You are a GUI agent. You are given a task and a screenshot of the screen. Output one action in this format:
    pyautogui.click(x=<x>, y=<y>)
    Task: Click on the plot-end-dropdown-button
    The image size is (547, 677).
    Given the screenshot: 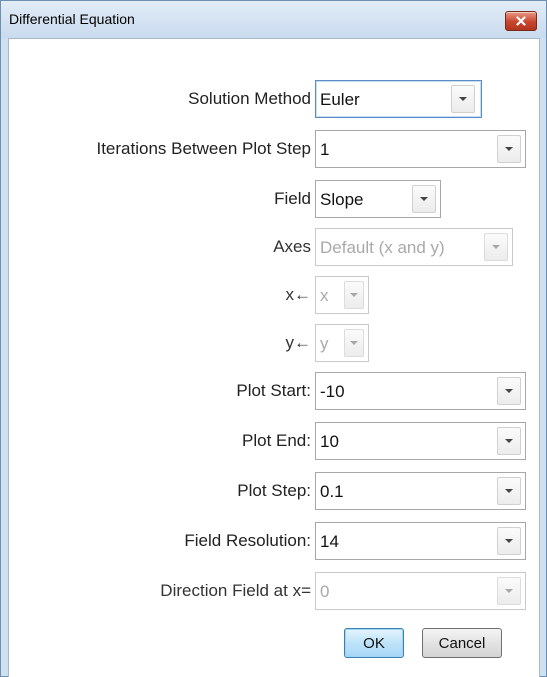 What is the action you would take?
    pyautogui.click(x=509, y=441)
    